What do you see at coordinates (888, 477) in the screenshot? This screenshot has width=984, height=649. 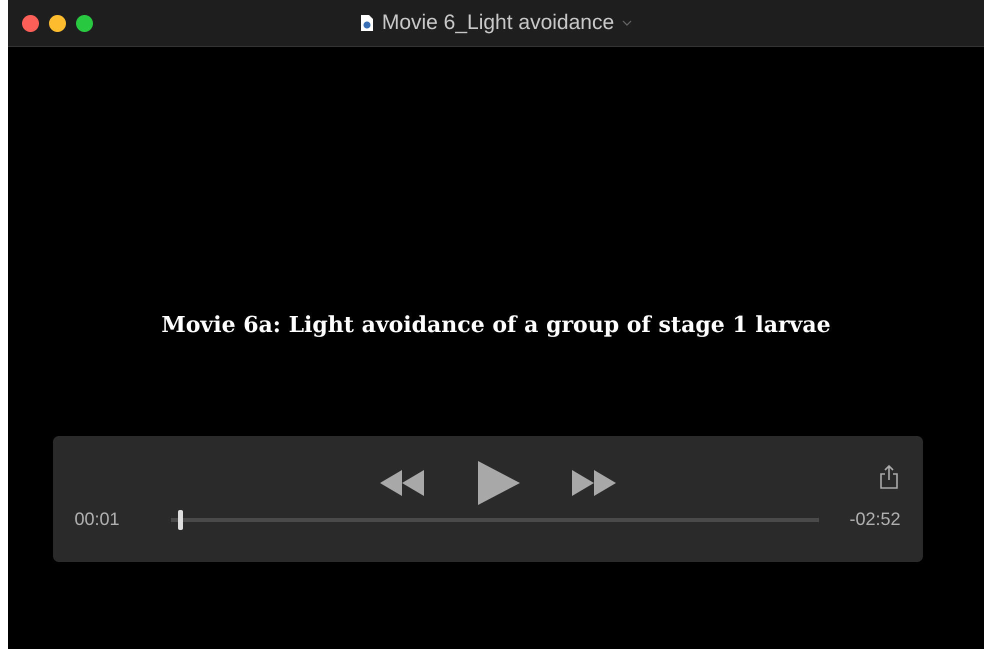 I see `share-icon` at bounding box center [888, 477].